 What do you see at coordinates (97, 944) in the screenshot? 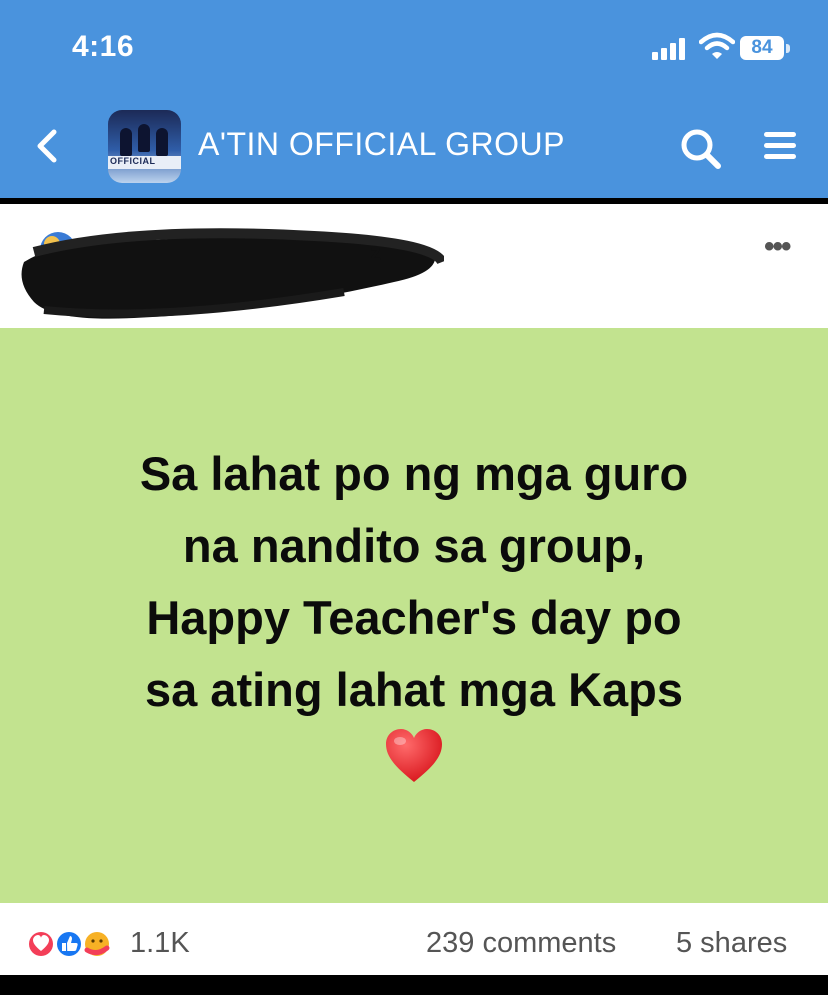
I see `care-icon` at bounding box center [97, 944].